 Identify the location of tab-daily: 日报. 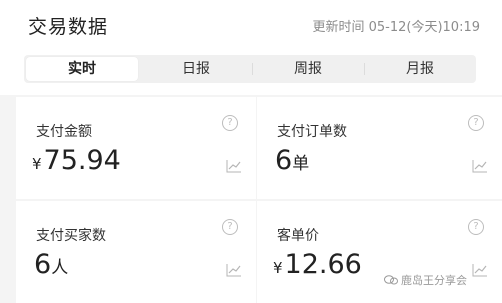
(196, 69).